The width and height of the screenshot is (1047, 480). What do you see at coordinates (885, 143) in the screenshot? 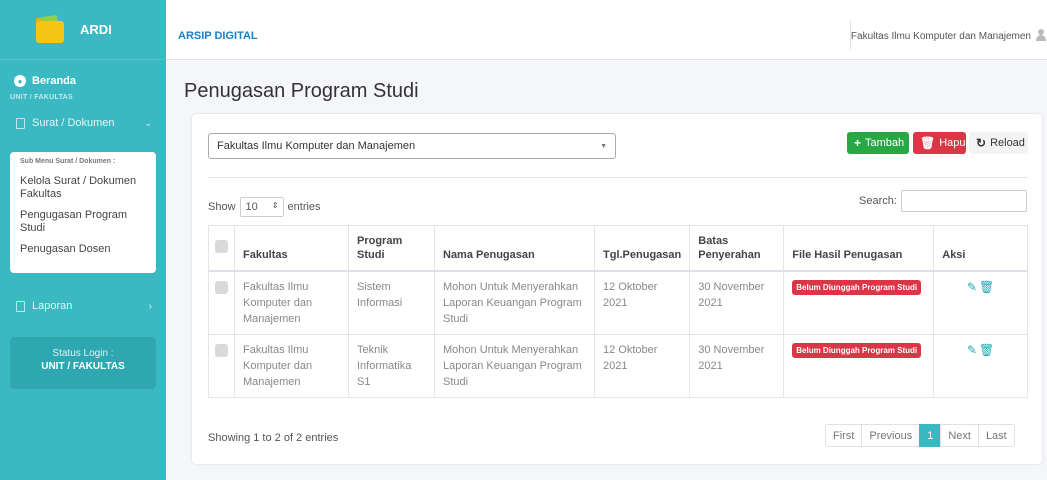
I see `tambah-label: Tambah` at bounding box center [885, 143].